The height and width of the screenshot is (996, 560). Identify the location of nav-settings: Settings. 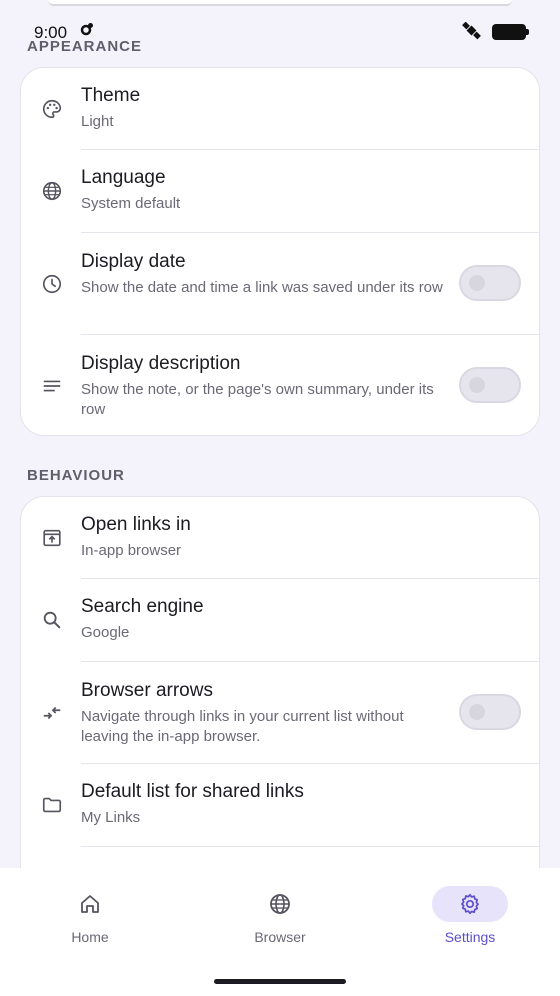
(470, 908).